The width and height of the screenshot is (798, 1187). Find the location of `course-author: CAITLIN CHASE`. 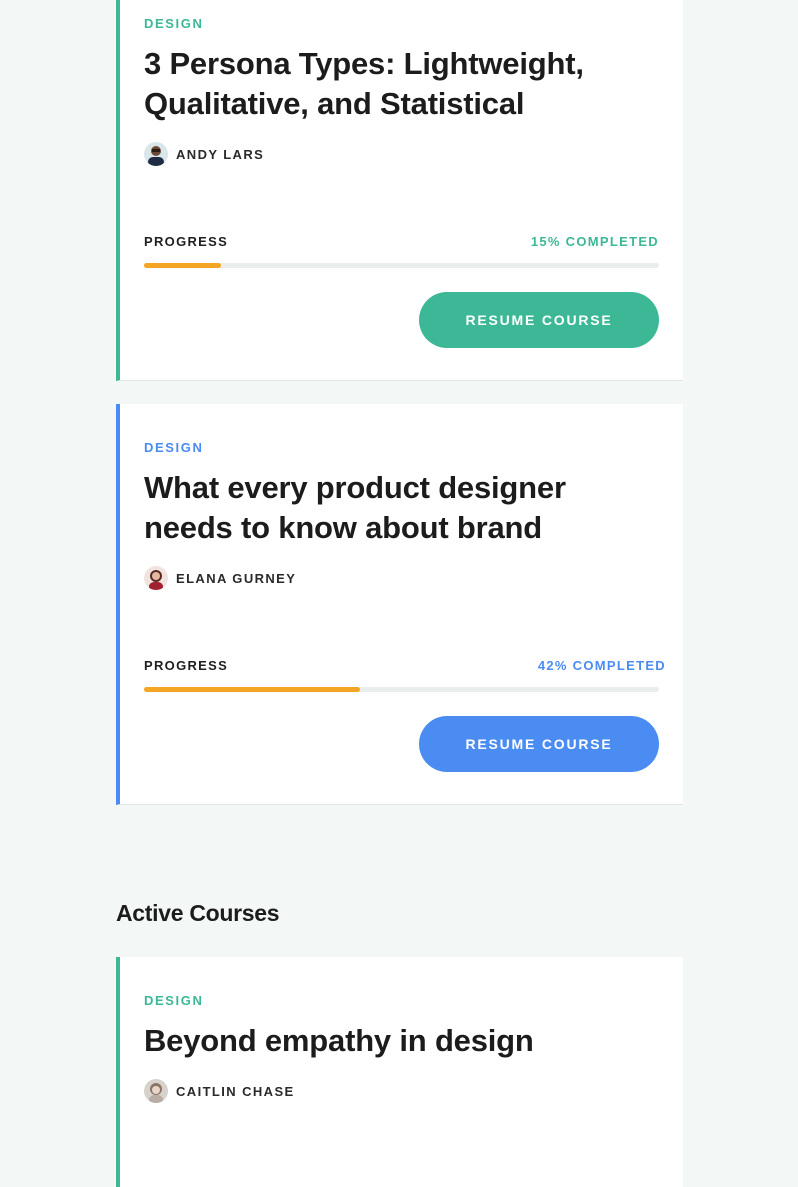

course-author: CAITLIN CHASE is located at coordinates (219, 1091).